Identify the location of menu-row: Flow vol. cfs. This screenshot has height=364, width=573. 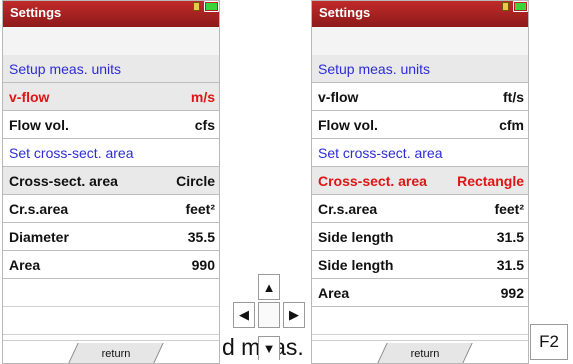
(111, 125).